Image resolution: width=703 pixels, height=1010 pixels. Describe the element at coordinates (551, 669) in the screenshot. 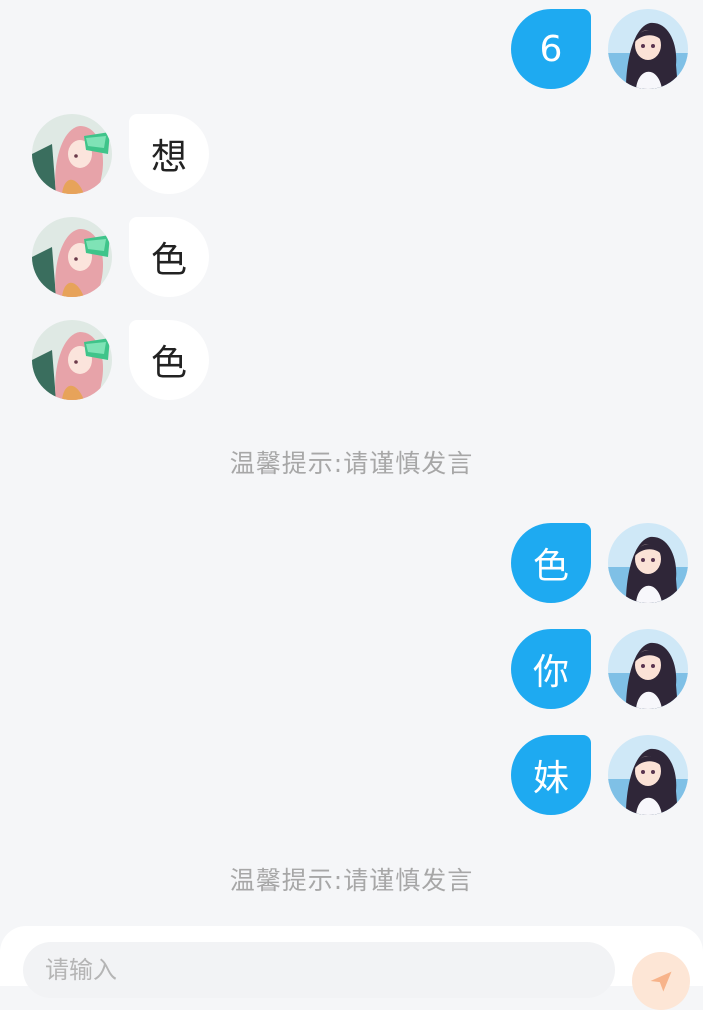

I see `message-bubble: 你` at that location.